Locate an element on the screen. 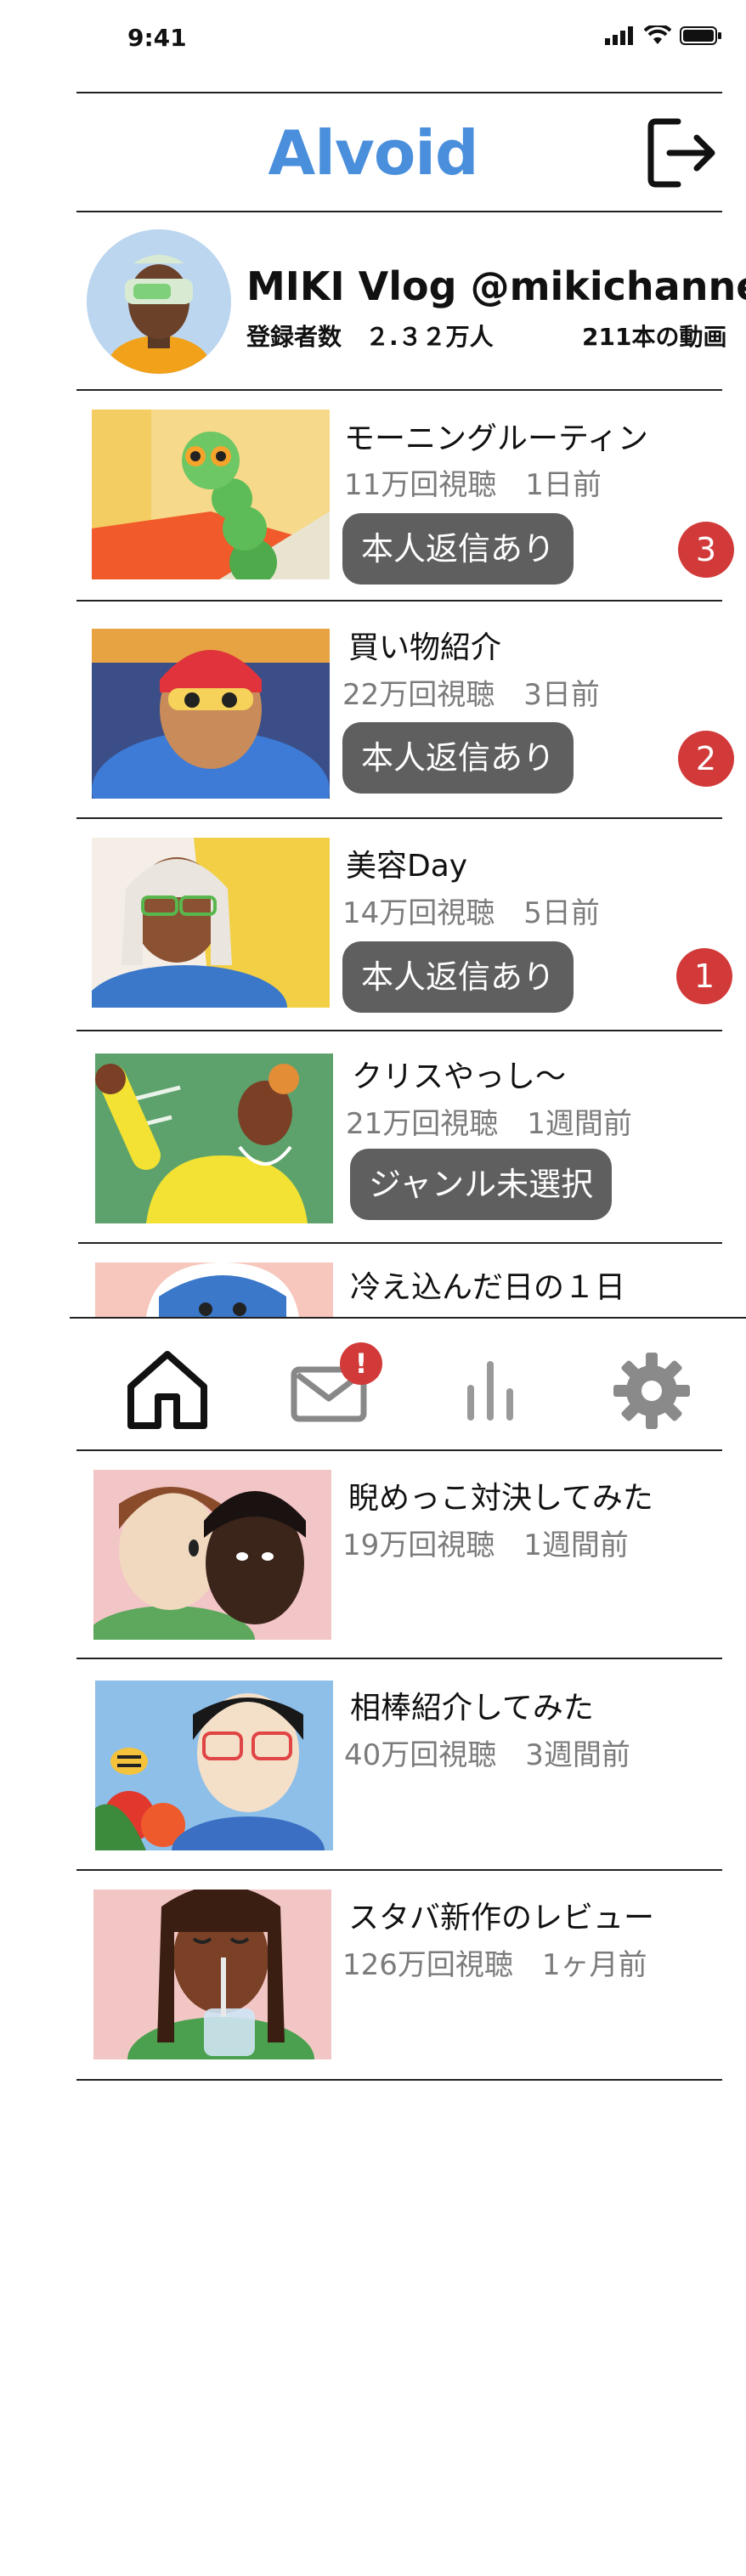 This screenshot has height=2576, width=746. battery-icon is located at coordinates (700, 35).